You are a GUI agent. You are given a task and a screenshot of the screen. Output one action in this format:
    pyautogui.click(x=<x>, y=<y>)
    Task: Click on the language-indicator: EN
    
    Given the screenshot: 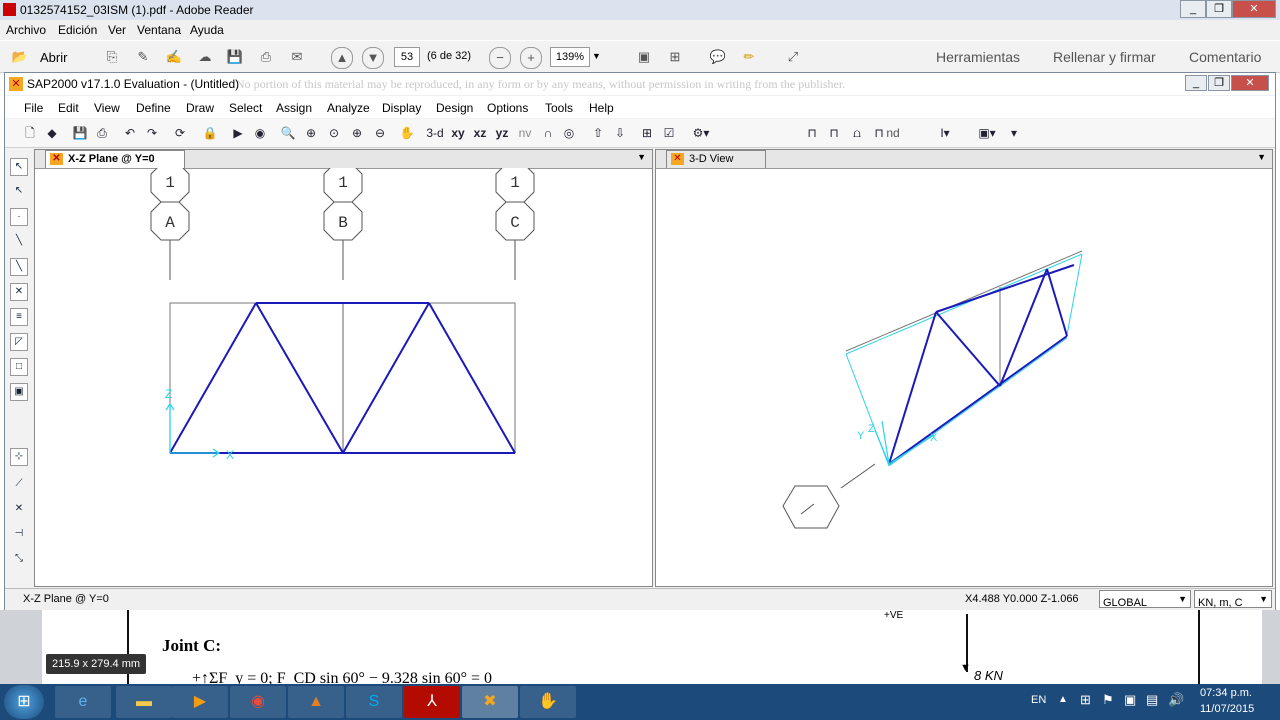 What is the action you would take?
    pyautogui.click(x=1038, y=700)
    